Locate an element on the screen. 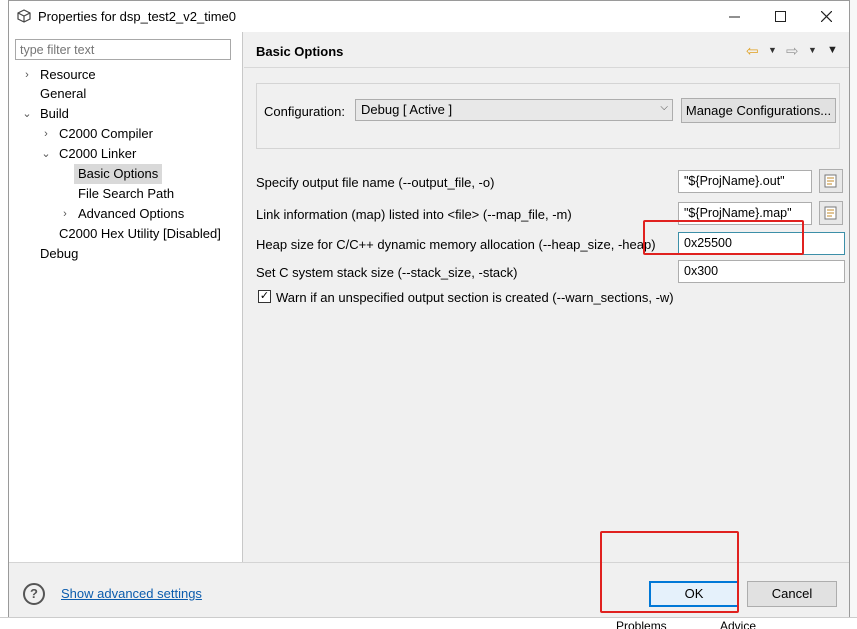 Image resolution: width=857 pixels, height=629 pixels. view-menu-icon: ▼ is located at coordinates (832, 50).